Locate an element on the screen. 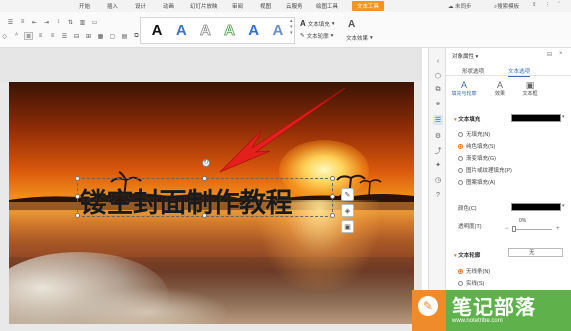 Image resolution: width=571 pixels, height=331 pixels. fill-option-pattern-label: 图案填充(A) is located at coordinates (481, 183).